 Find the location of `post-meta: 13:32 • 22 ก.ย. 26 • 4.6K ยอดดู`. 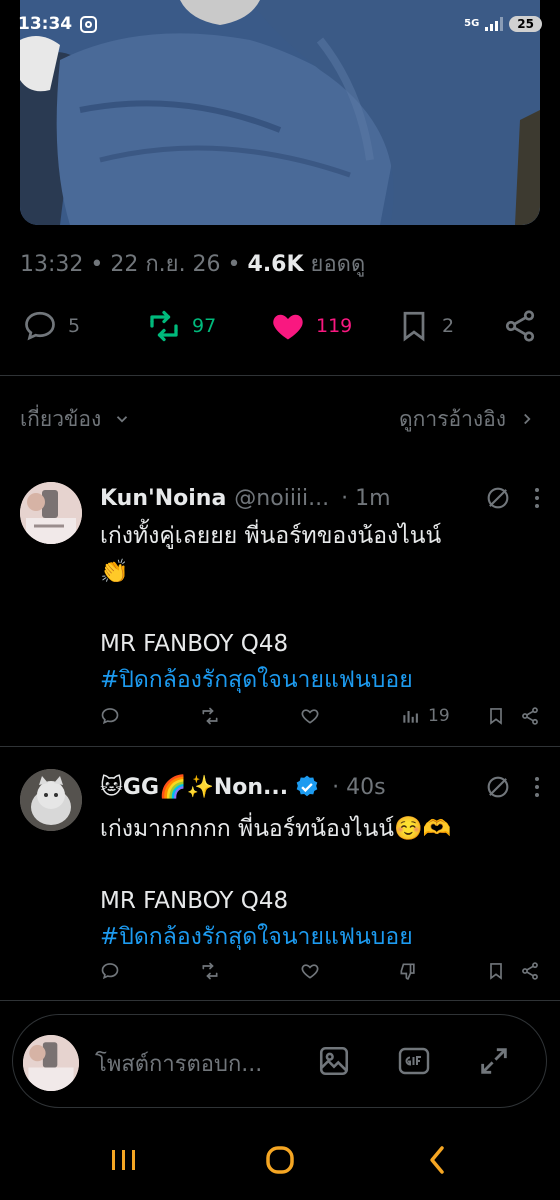

post-meta: 13:32 • 22 ก.ย. 26 • 4.6K ยอดดู is located at coordinates (192, 263).